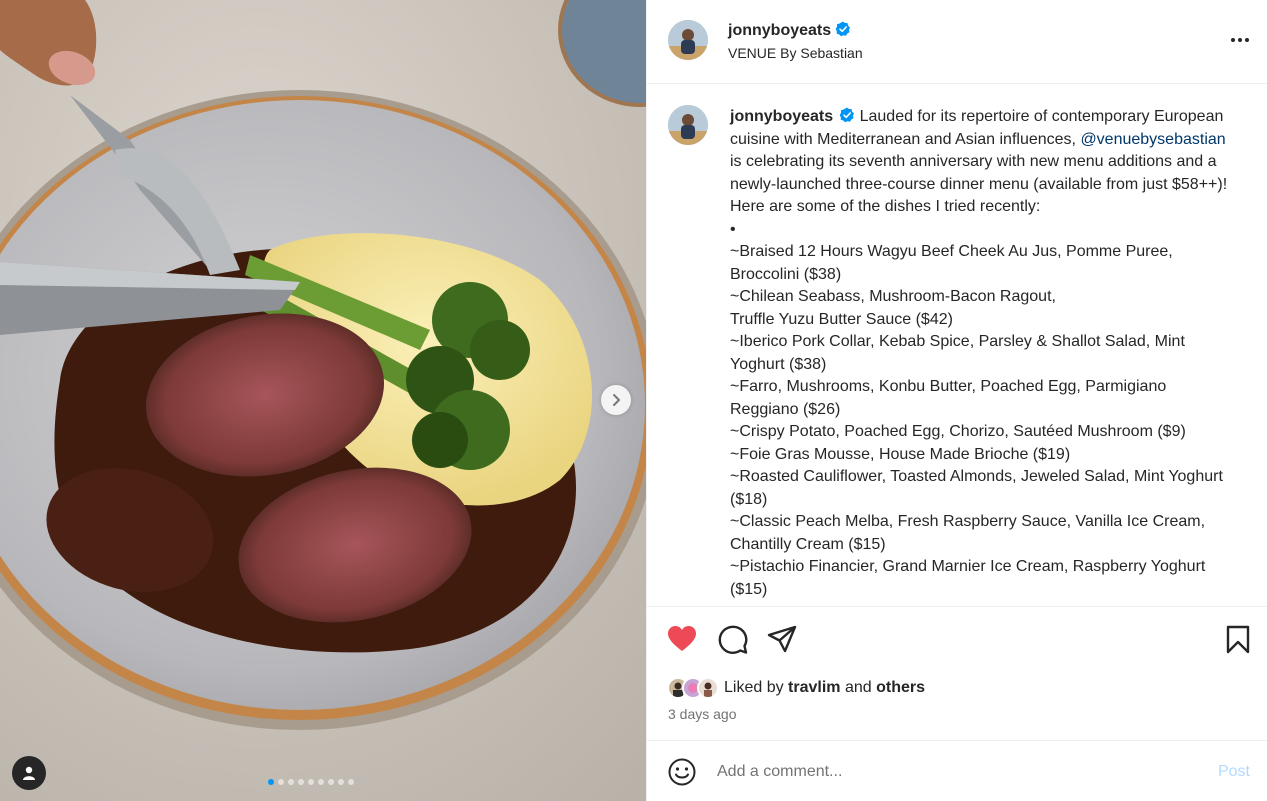 The width and height of the screenshot is (1267, 801). Describe the element at coordinates (947, 772) in the screenshot. I see `comment-input` at that location.